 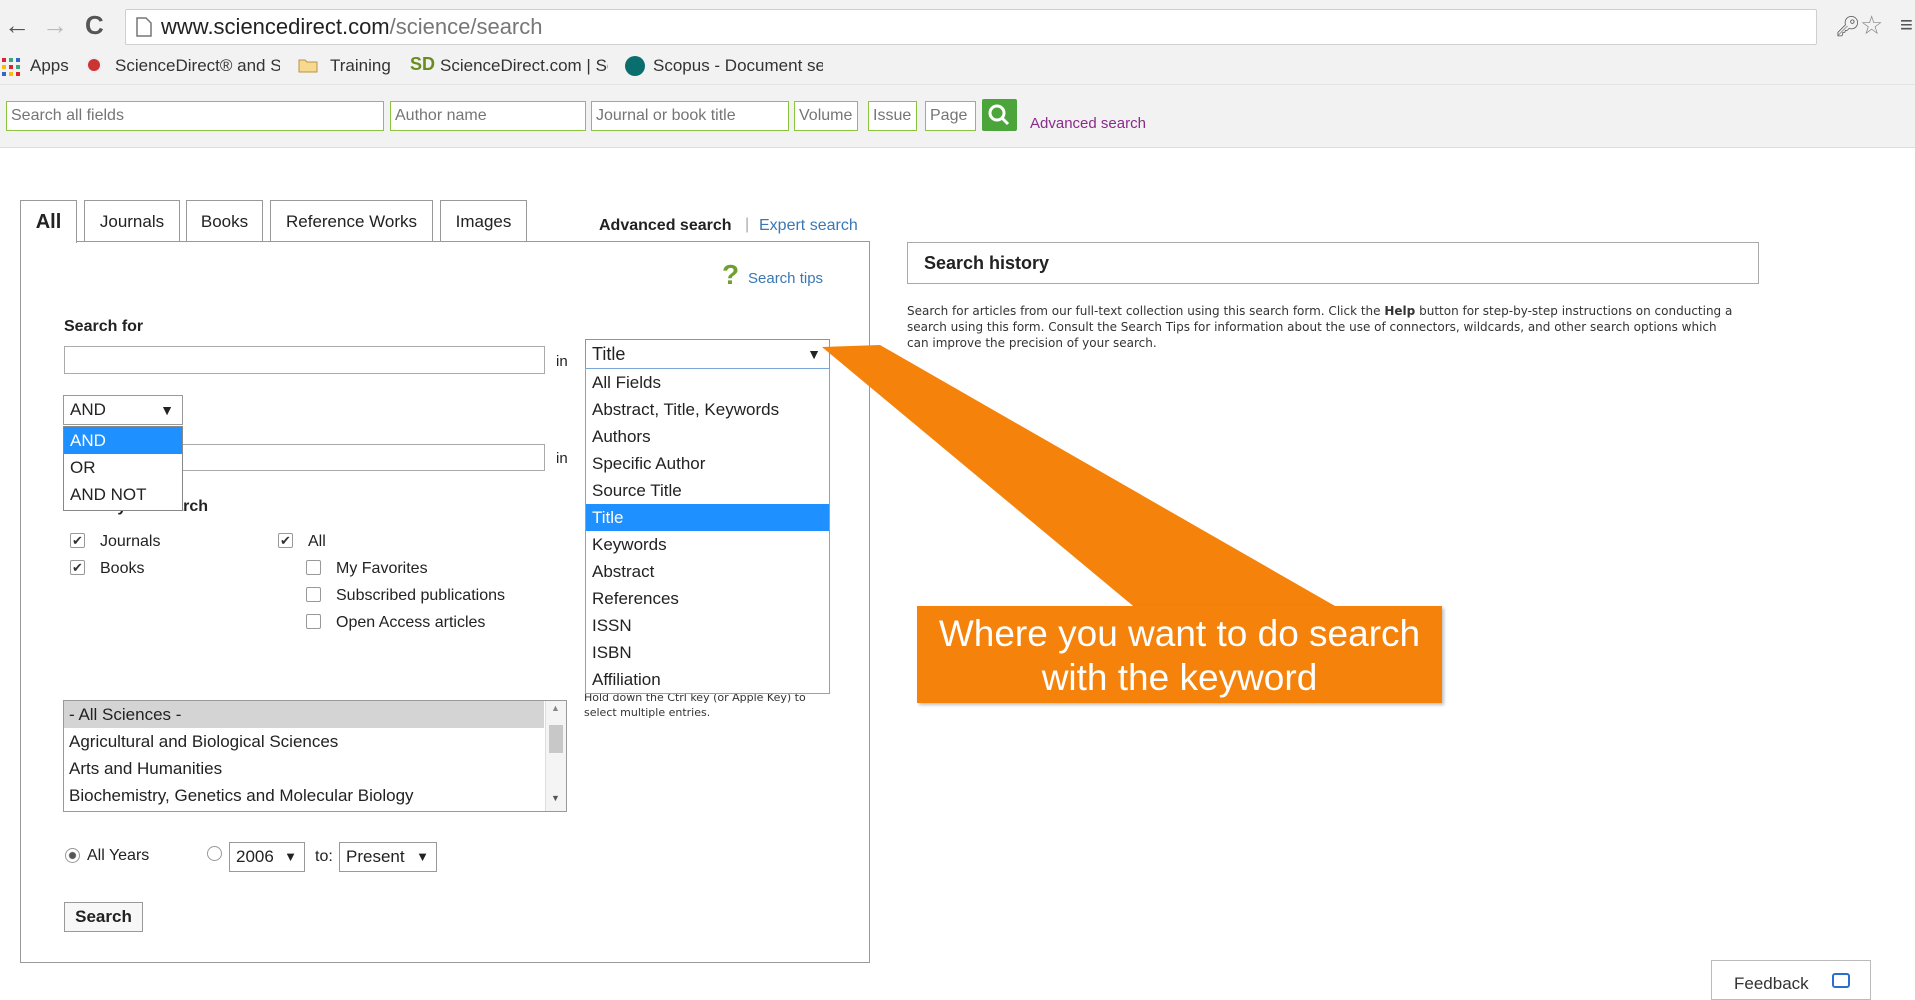 I want to click on tab-all: All, so click(x=48, y=221).